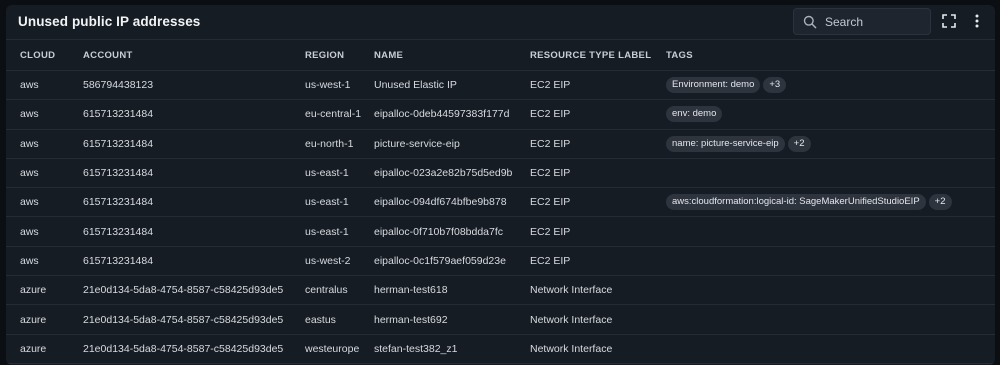  What do you see at coordinates (109, 21) in the screenshot?
I see `panel-title: Unused public IP addresses` at bounding box center [109, 21].